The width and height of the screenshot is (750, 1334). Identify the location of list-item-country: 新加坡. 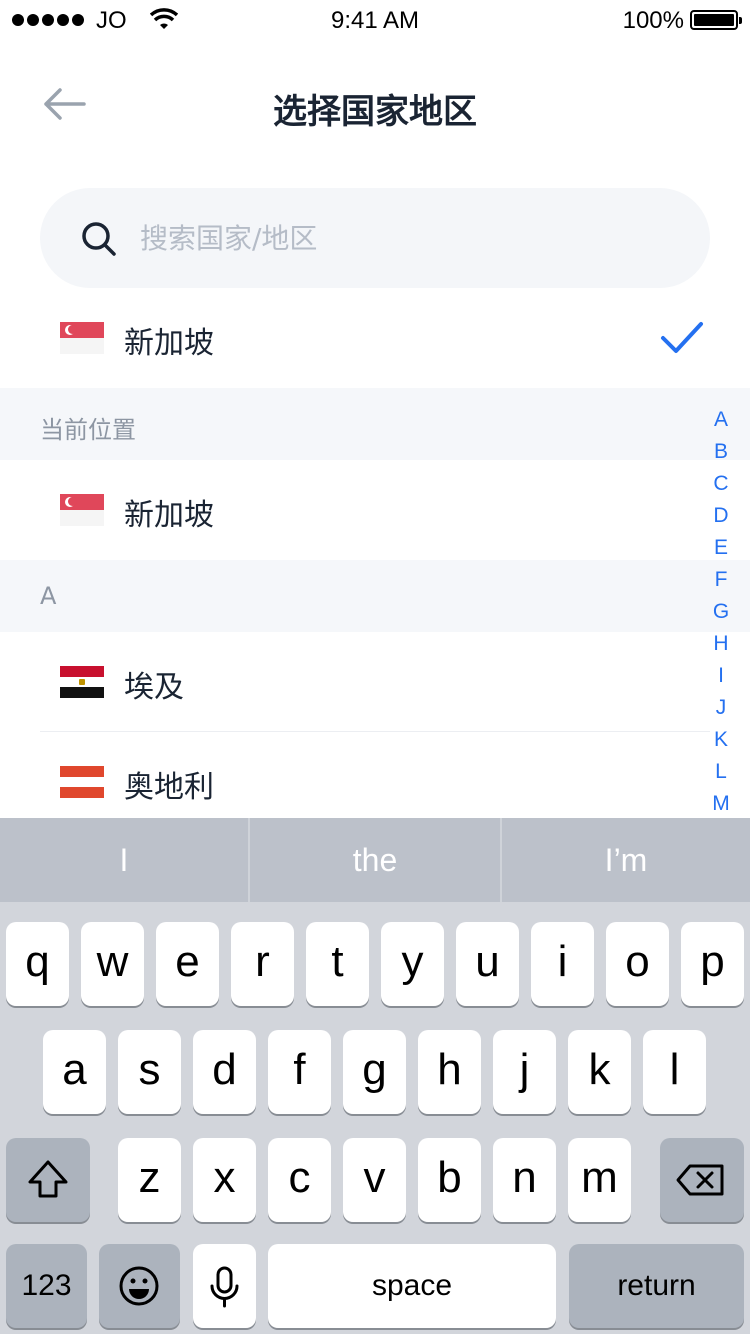
(375, 510).